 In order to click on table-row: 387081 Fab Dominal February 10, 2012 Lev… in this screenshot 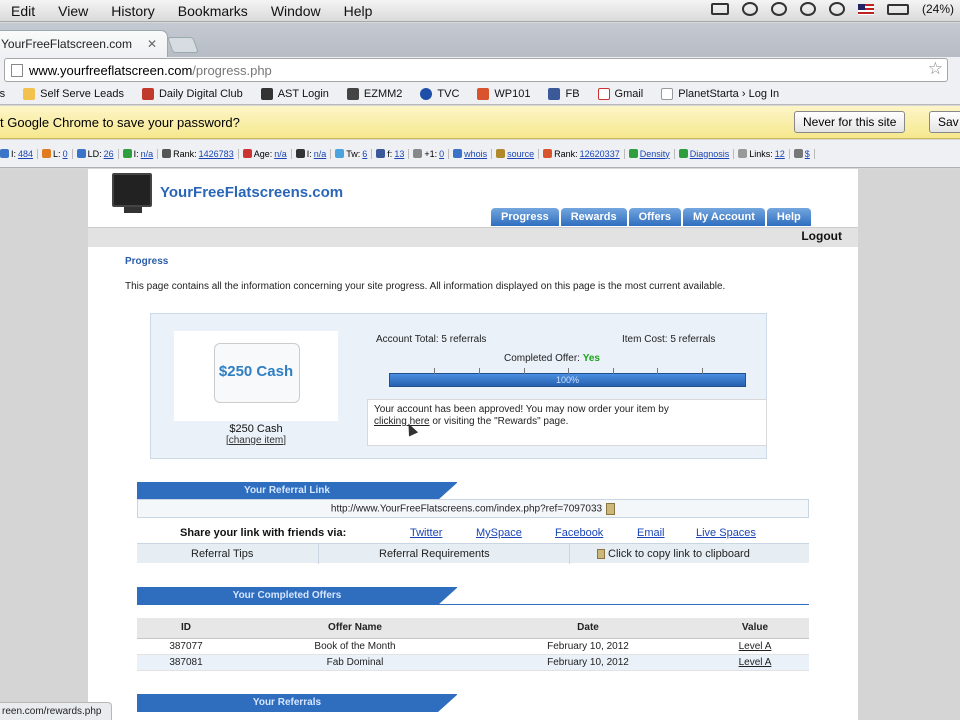, I will do `click(473, 662)`.